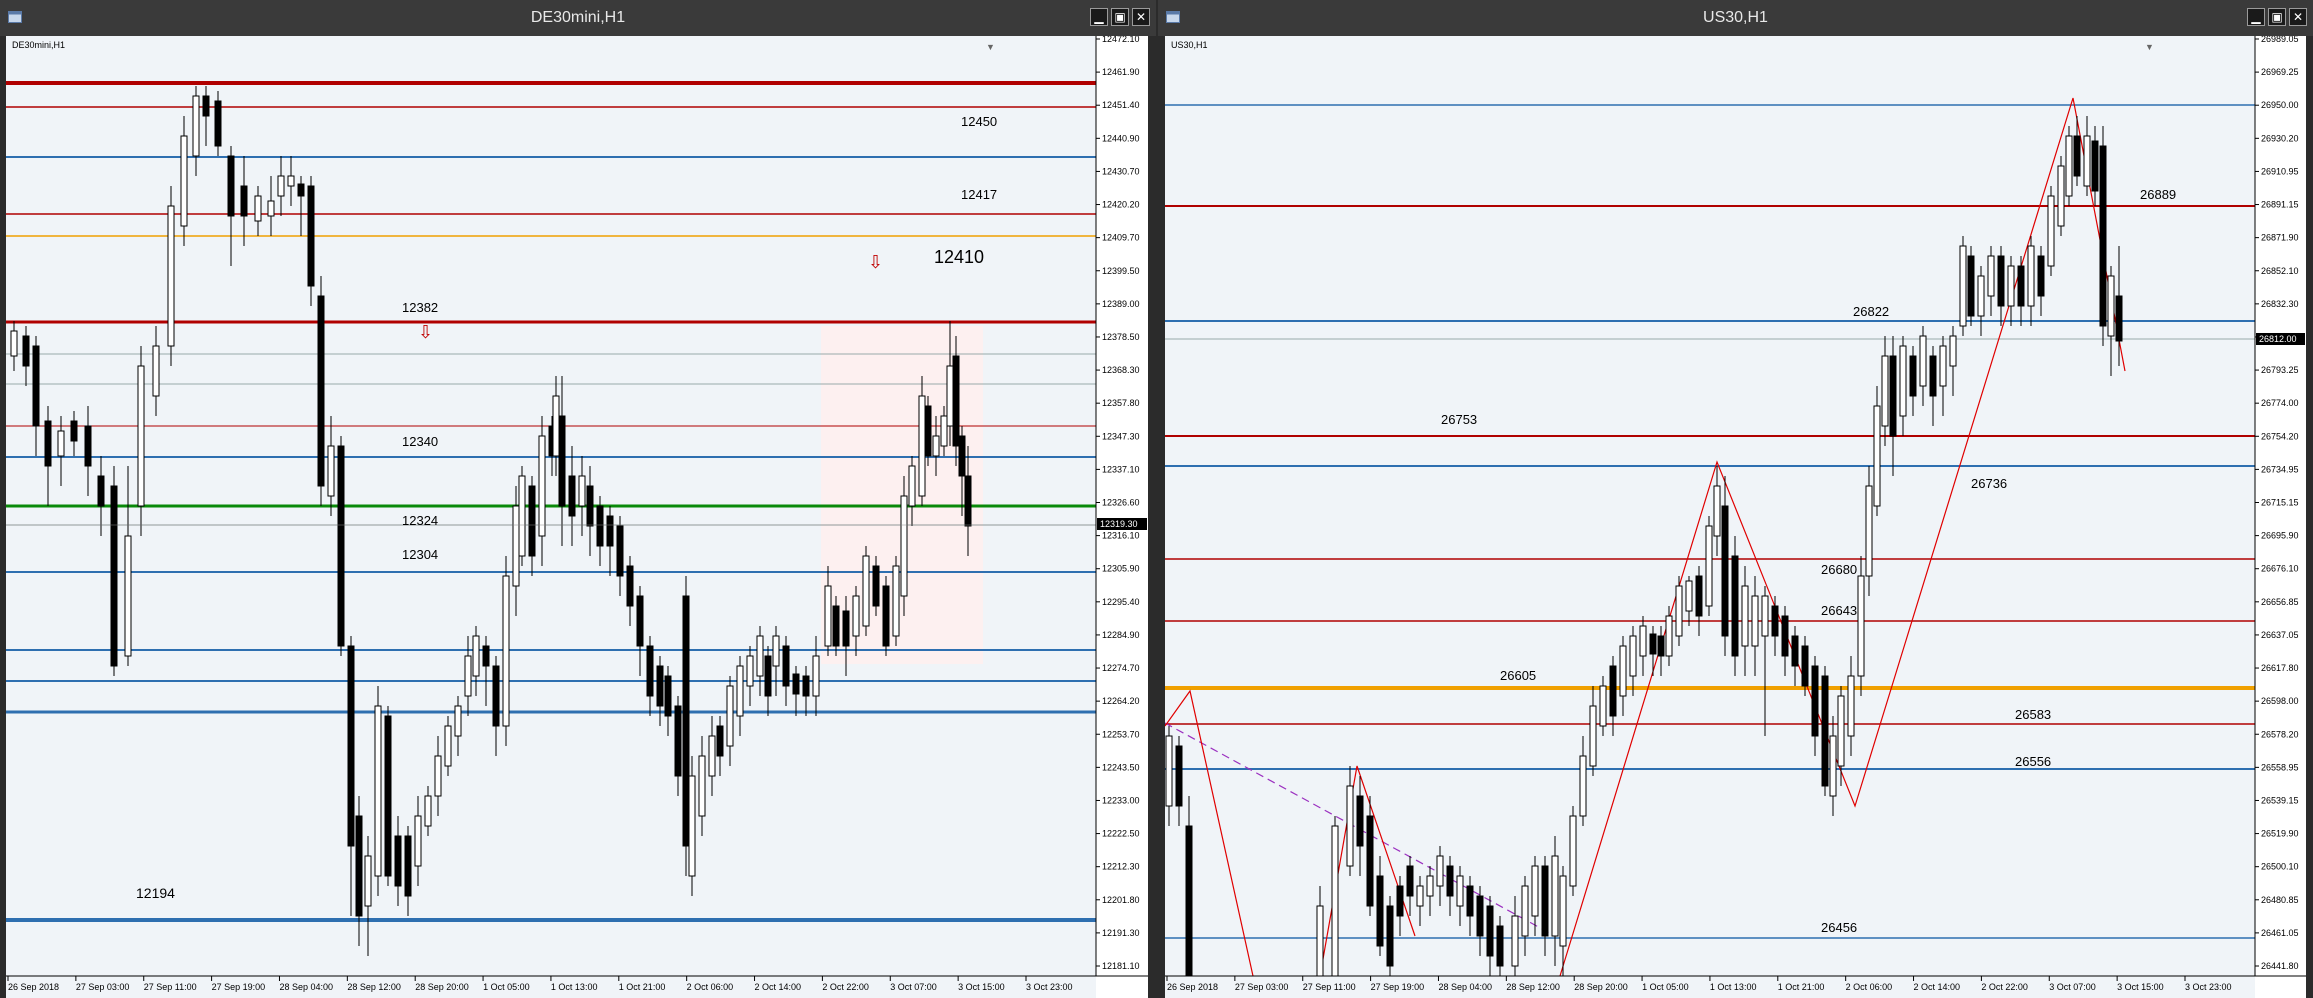 Image resolution: width=2313 pixels, height=998 pixels. Describe the element at coordinates (1121, 834) in the screenshot. I see `price-tick-label: 12222.50` at that location.